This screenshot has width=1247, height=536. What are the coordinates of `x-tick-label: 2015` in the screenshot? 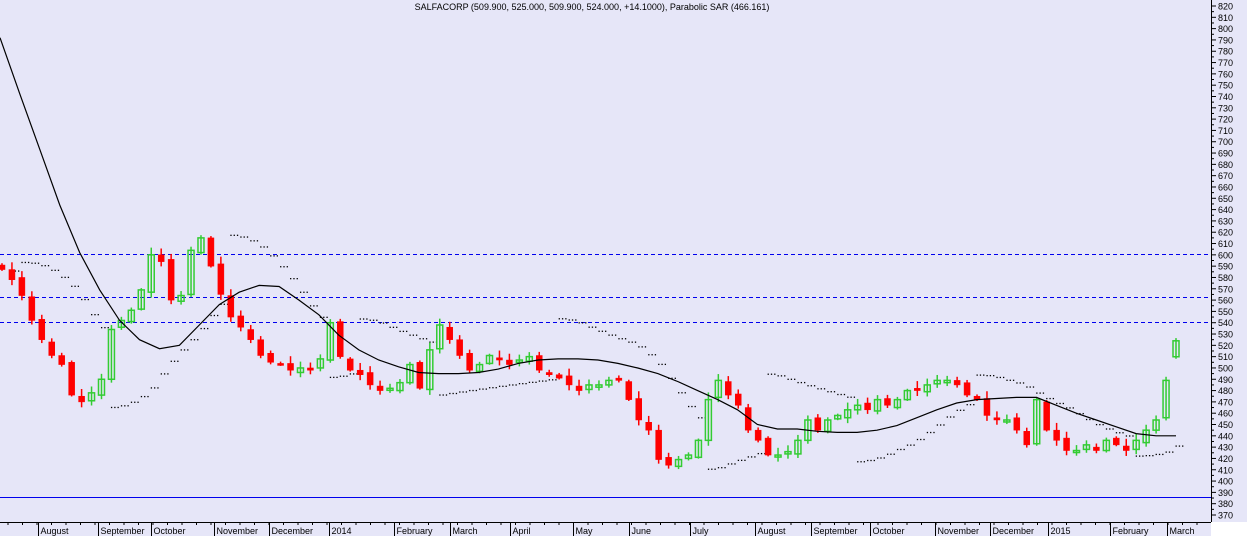 It's located at (1061, 531).